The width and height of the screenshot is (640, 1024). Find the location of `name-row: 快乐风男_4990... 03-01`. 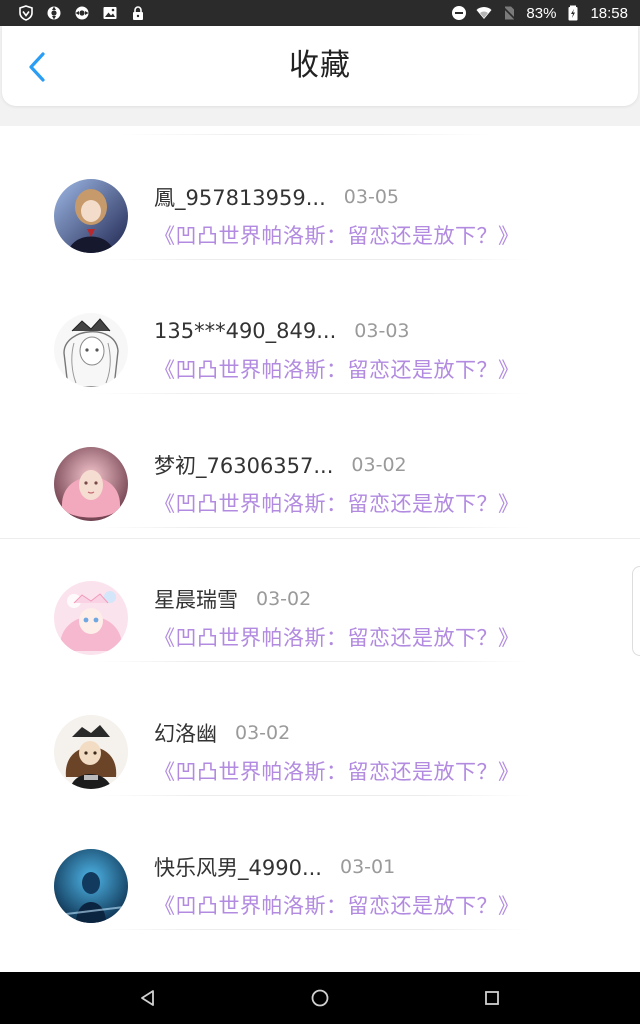

name-row: 快乐风男_4990... 03-01 is located at coordinates (274, 867).